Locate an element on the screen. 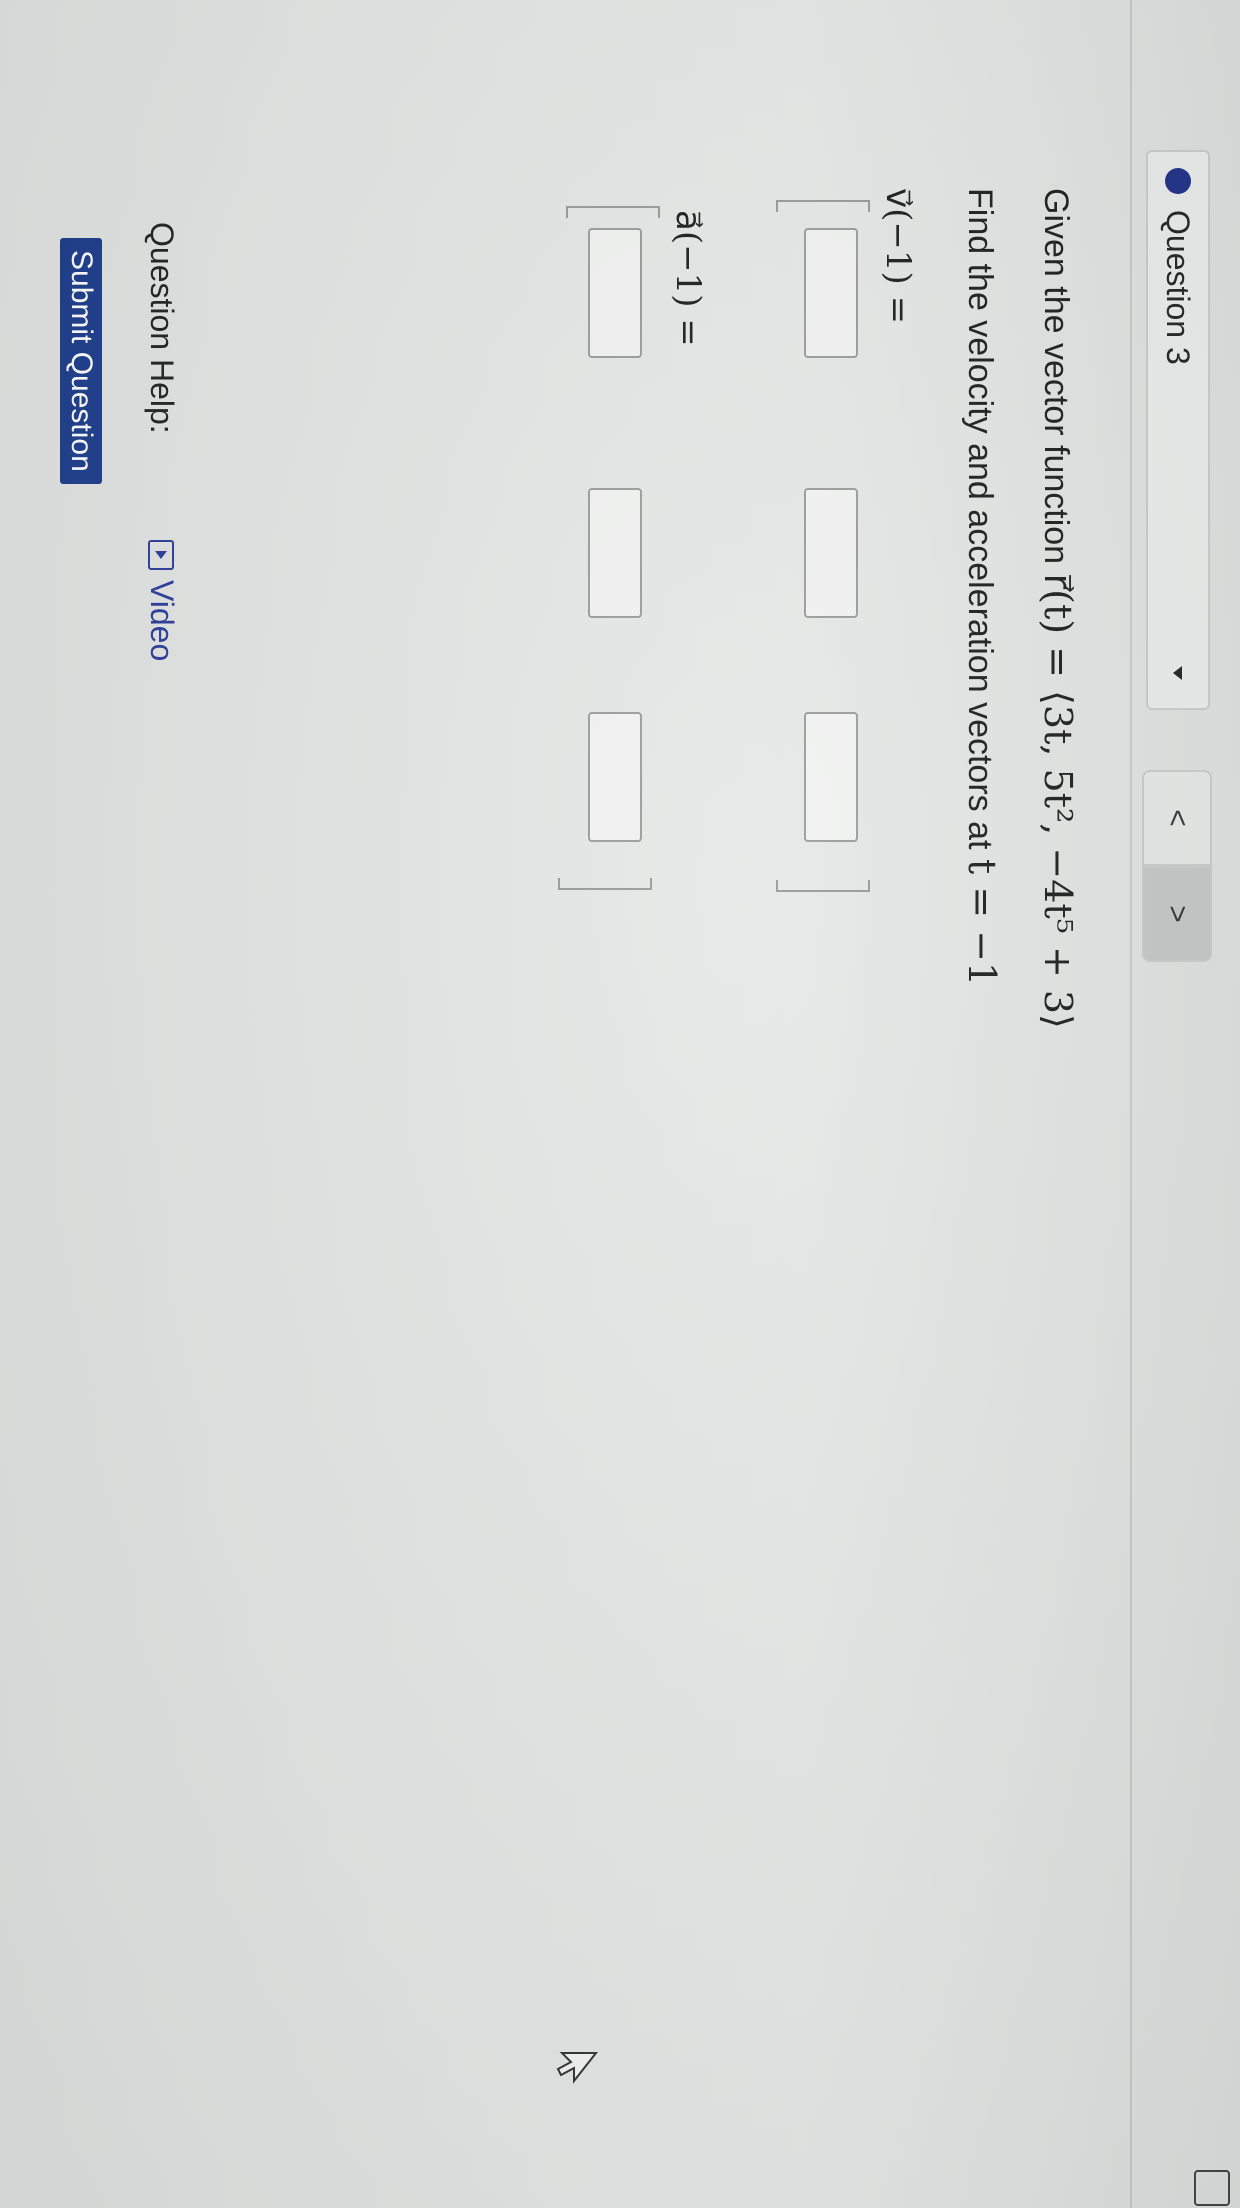 The height and width of the screenshot is (2208, 1240). velocity-label: v⃗(−1) = is located at coordinates (898, 256).